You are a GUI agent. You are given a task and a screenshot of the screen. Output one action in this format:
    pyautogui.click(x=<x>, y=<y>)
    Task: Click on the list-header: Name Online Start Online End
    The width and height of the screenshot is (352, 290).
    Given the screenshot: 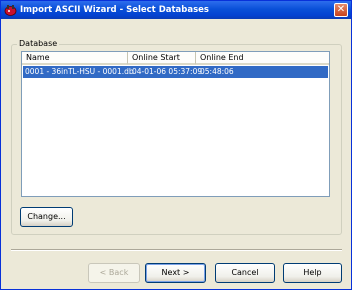 What is the action you would take?
    pyautogui.click(x=175, y=58)
    